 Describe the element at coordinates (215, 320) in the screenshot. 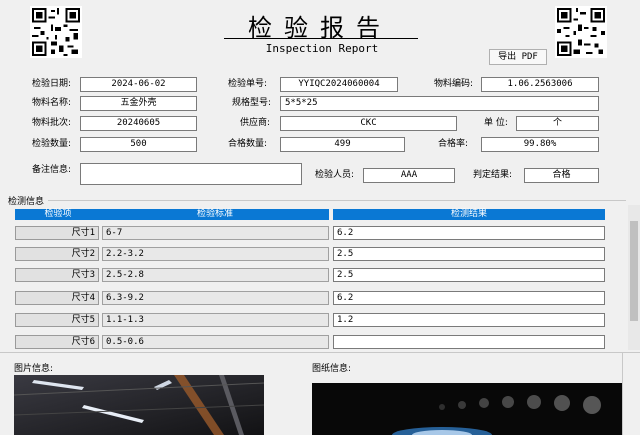

I see `row-standard-field: 1.1-1.3` at that location.